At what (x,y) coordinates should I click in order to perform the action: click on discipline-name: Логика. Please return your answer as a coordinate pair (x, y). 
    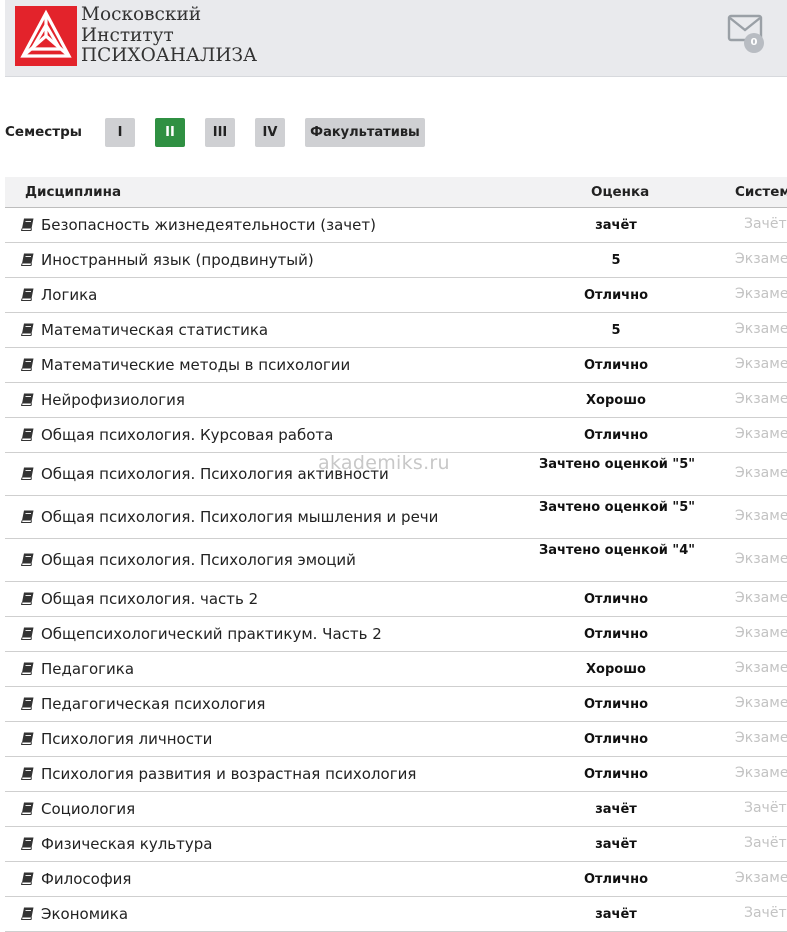
    Looking at the image, I should click on (69, 295).